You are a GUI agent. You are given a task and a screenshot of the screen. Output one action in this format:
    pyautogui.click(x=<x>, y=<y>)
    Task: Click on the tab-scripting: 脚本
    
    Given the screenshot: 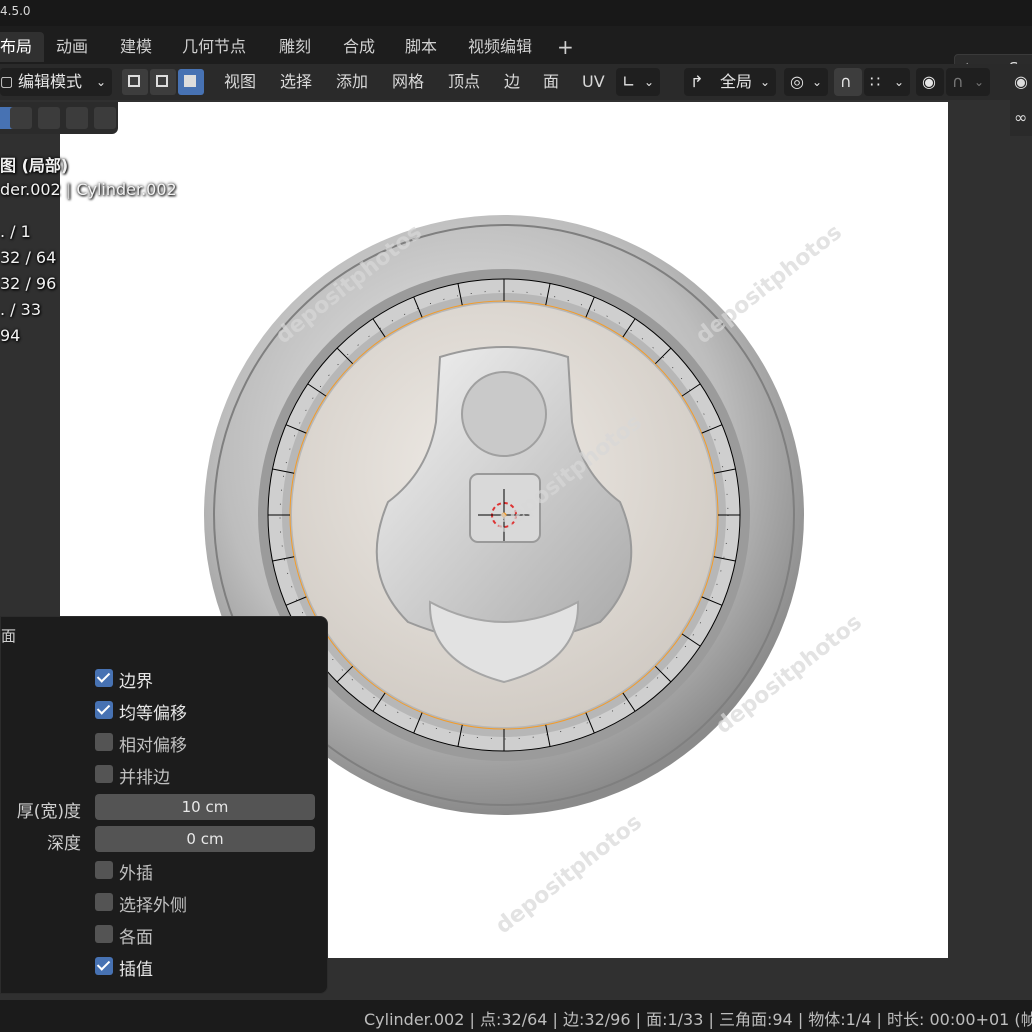 What is the action you would take?
    pyautogui.click(x=421, y=47)
    